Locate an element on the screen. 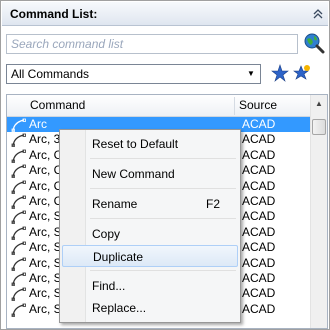 The image size is (330, 330). star-icon is located at coordinates (302, 73).